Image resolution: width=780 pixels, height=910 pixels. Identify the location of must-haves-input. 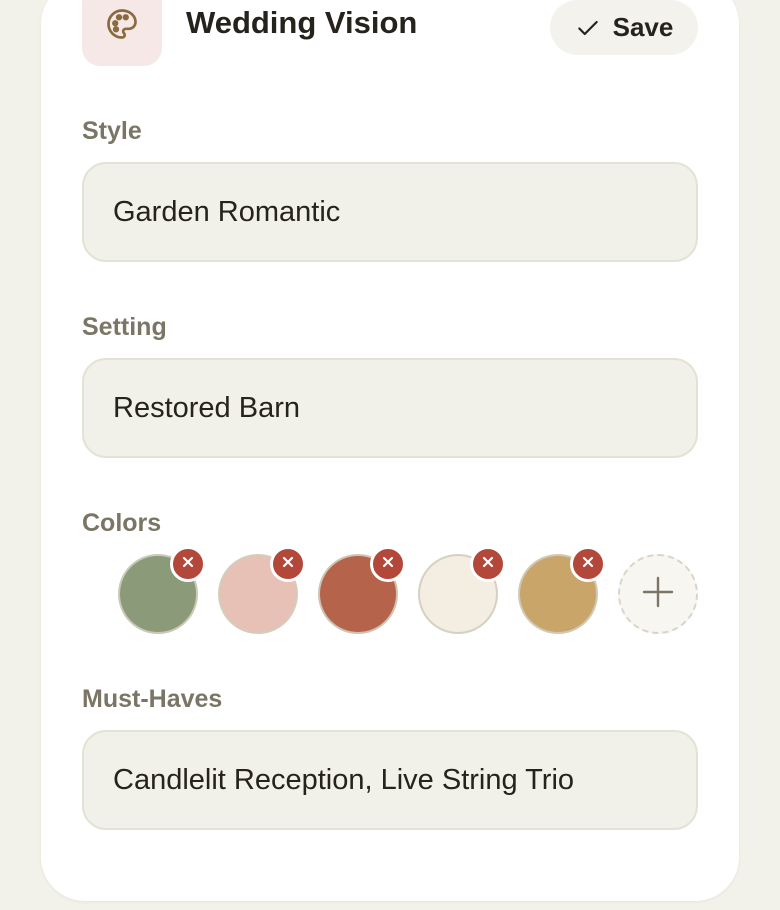
(390, 780).